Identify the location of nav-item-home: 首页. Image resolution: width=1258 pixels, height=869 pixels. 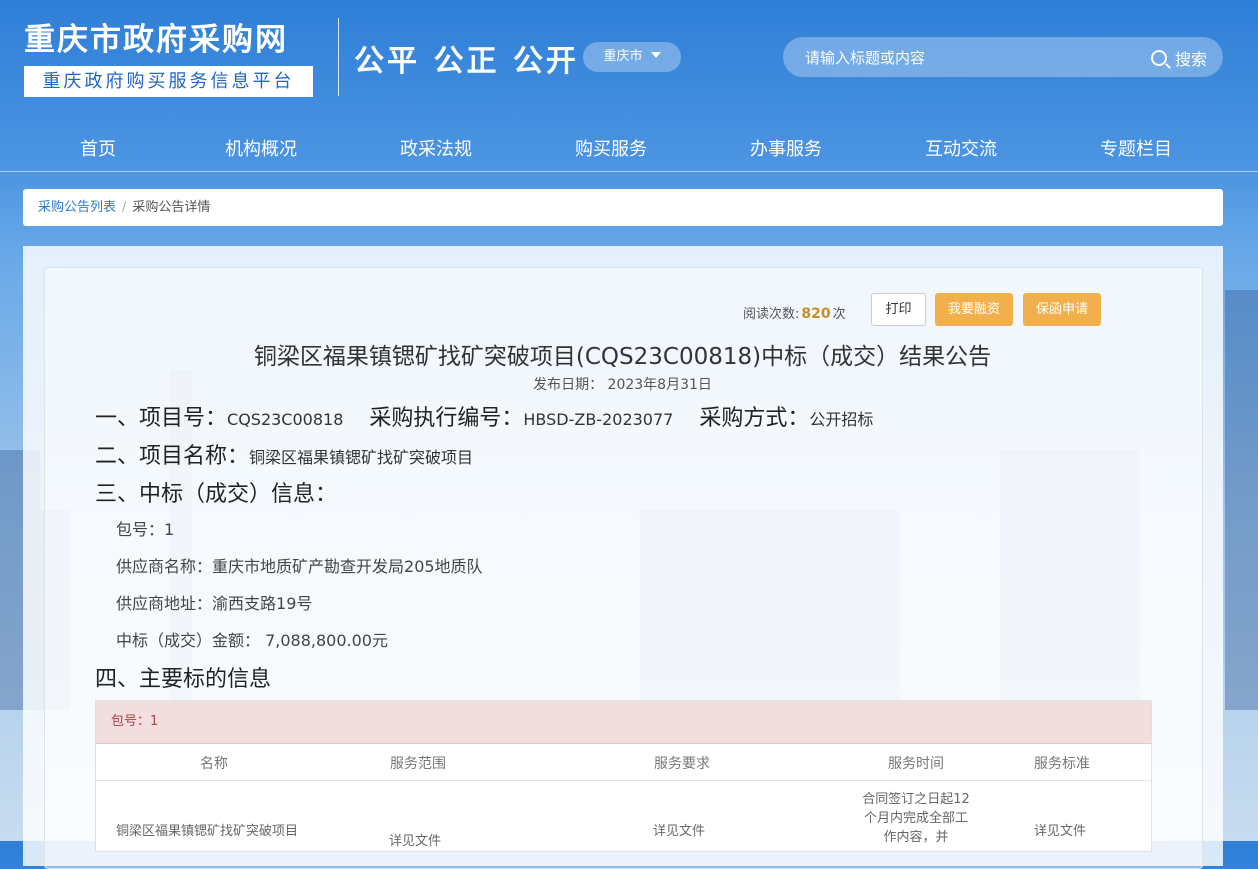
(98, 148).